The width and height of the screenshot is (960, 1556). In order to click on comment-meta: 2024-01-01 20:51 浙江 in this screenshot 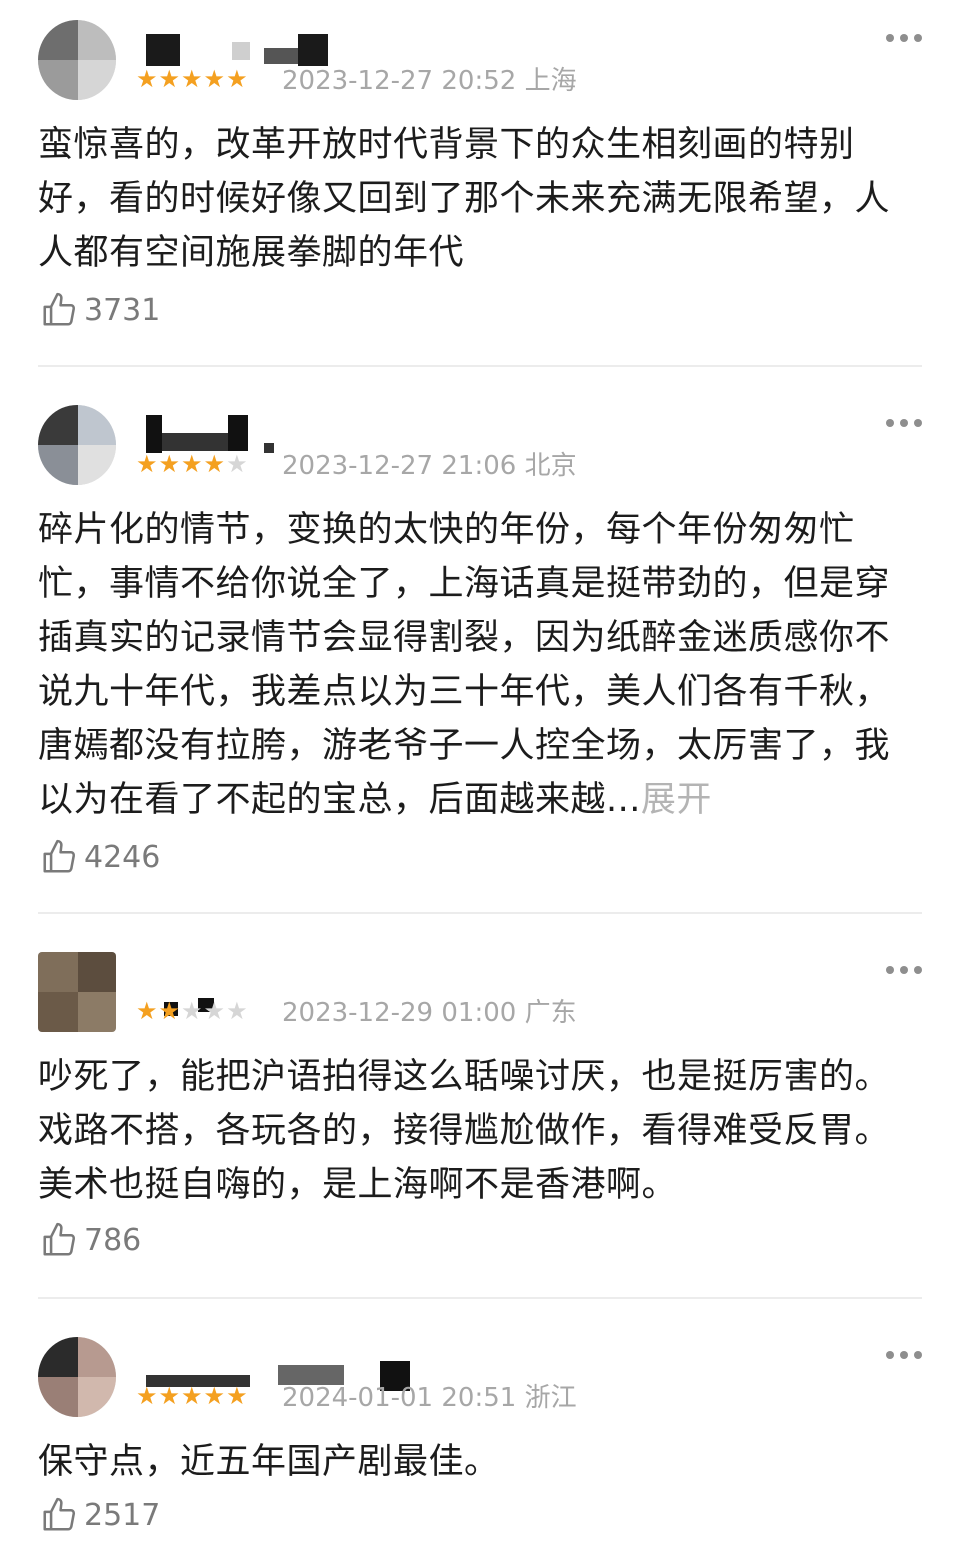, I will do `click(429, 1398)`.